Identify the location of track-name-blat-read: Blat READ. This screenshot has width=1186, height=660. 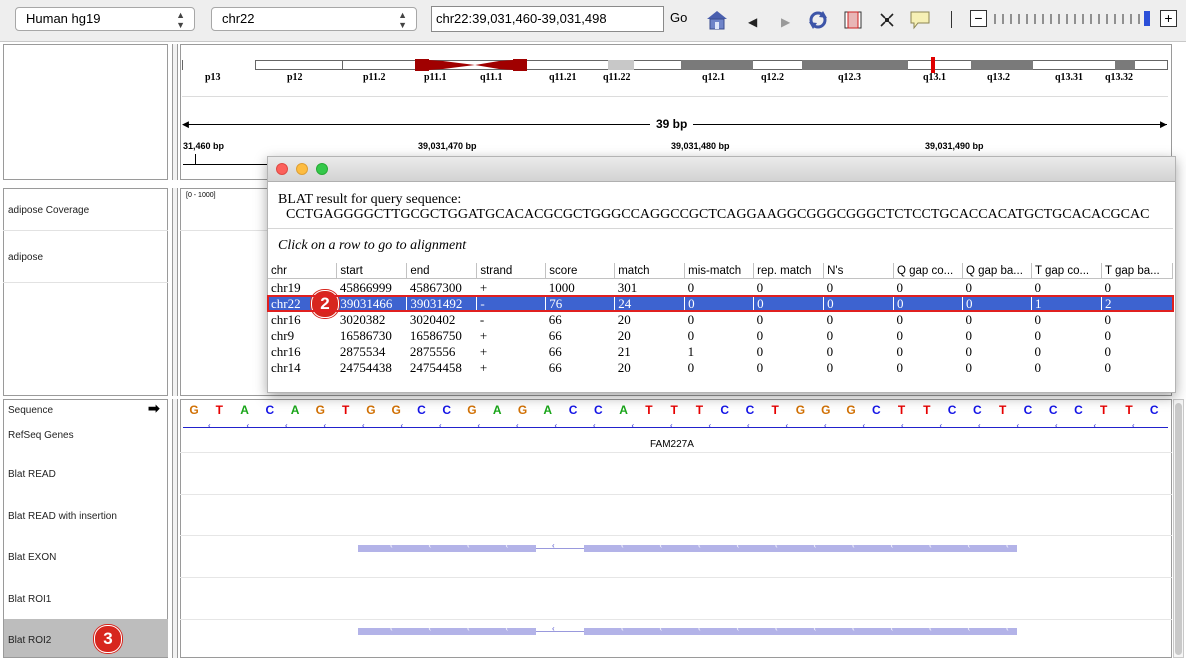
(32, 474).